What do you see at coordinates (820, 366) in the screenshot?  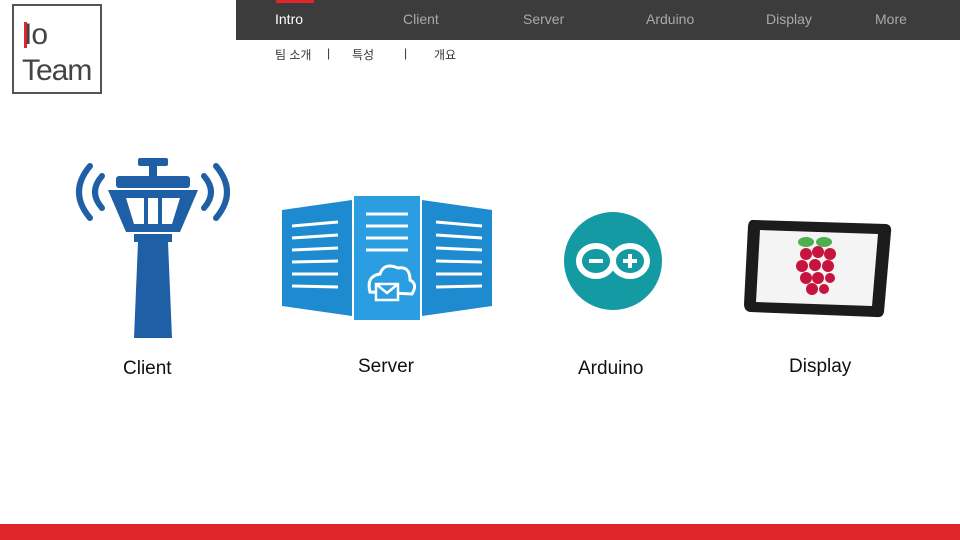 I see `display-label: Display` at bounding box center [820, 366].